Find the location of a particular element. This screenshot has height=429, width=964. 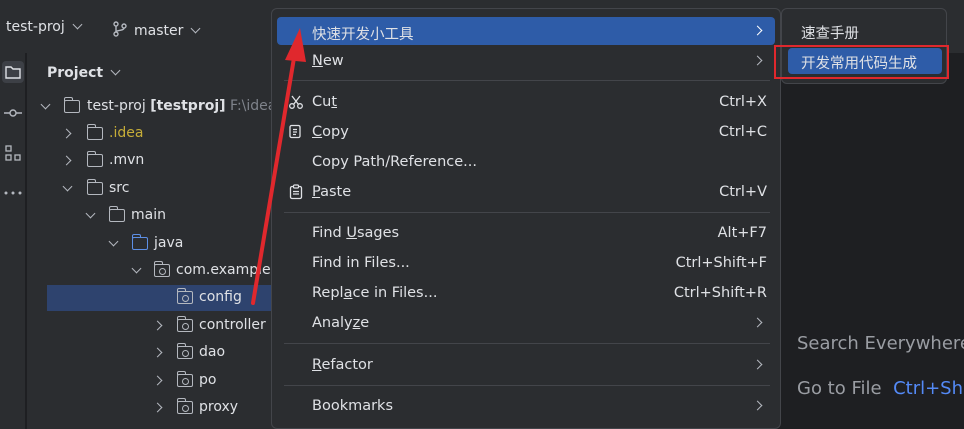

tree-item-main: main is located at coordinates (152, 216).